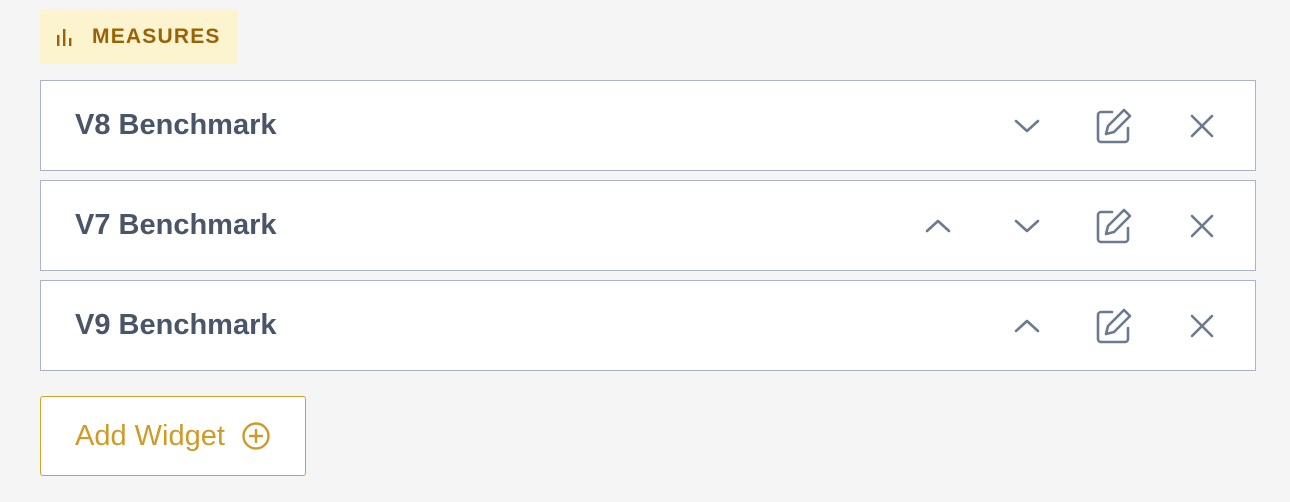 The image size is (1290, 502). I want to click on bar-chart-icon, so click(66, 37).